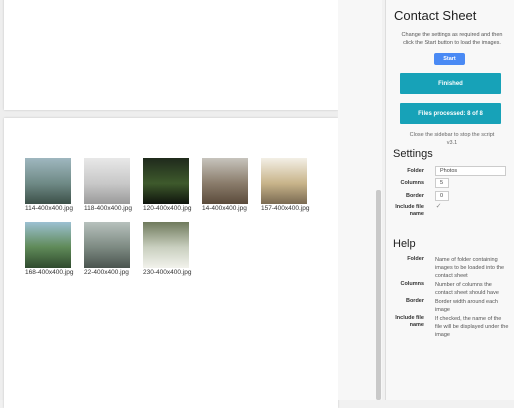 Image resolution: width=514 pixels, height=408 pixels. What do you see at coordinates (415, 259) in the screenshot?
I see `help-folder-label: Folder` at bounding box center [415, 259].